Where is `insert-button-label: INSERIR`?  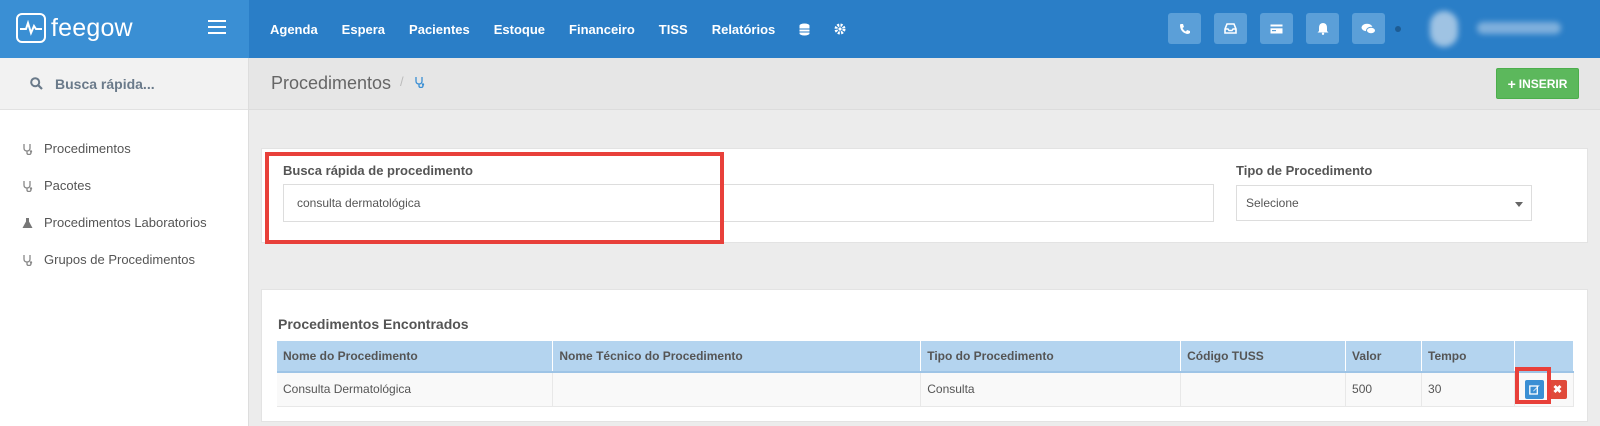 insert-button-label: INSERIR is located at coordinates (1543, 83).